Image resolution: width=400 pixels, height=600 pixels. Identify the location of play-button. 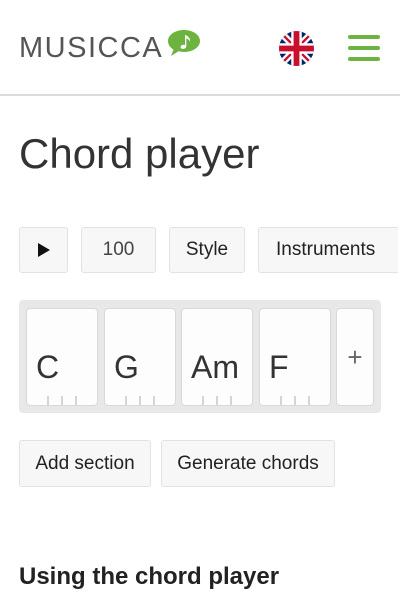
(43, 250).